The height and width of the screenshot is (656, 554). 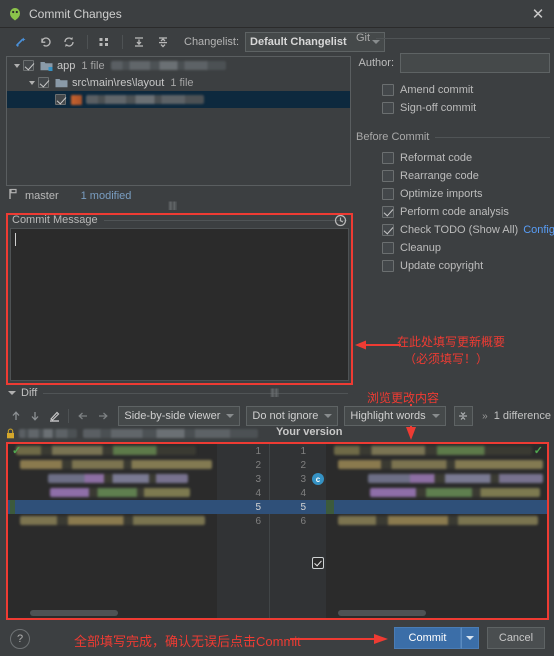 I want to click on collapse-unchanged-icon, so click(x=463, y=416).